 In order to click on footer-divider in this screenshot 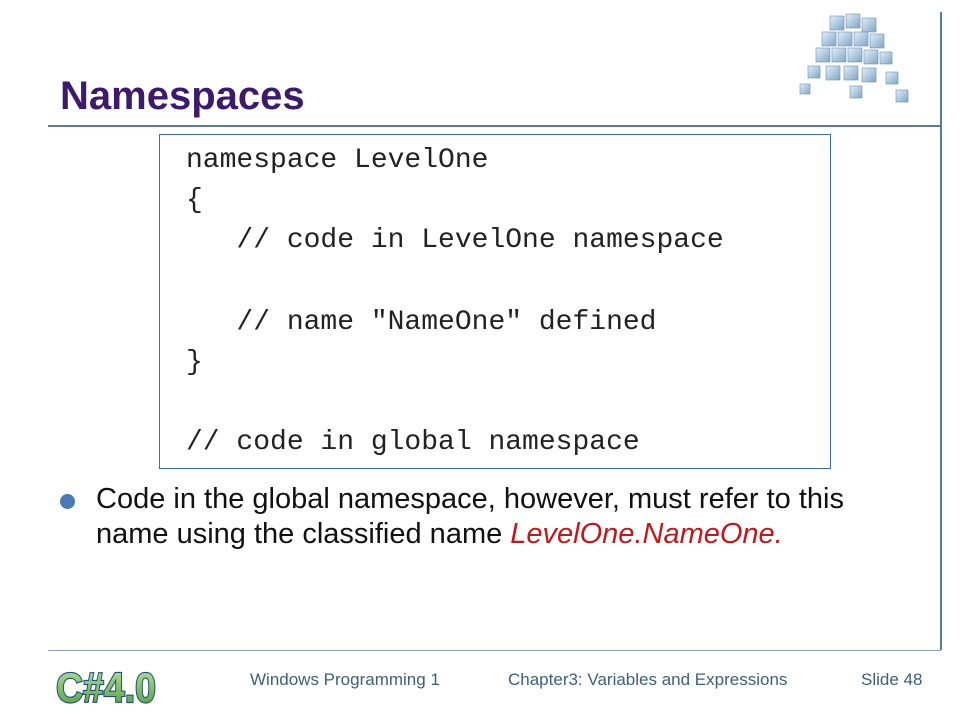, I will do `click(494, 650)`.